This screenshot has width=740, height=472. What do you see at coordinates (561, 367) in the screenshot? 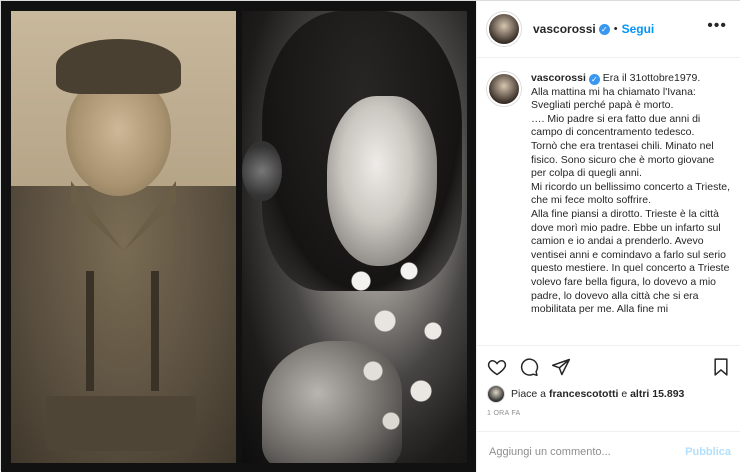
I see `paper-plane-icon` at bounding box center [561, 367].